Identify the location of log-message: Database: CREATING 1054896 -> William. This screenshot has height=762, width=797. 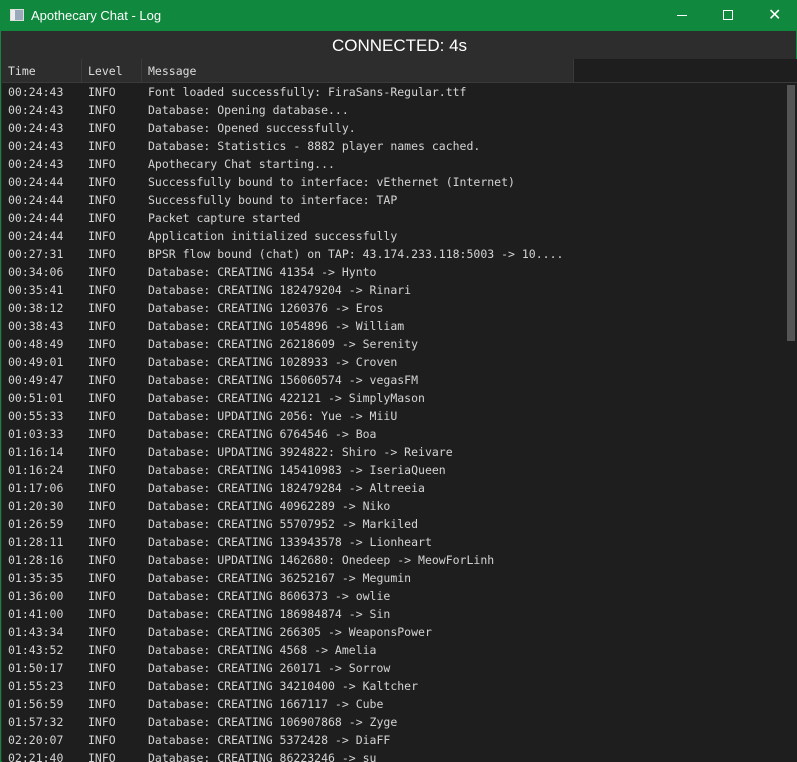
(276, 326).